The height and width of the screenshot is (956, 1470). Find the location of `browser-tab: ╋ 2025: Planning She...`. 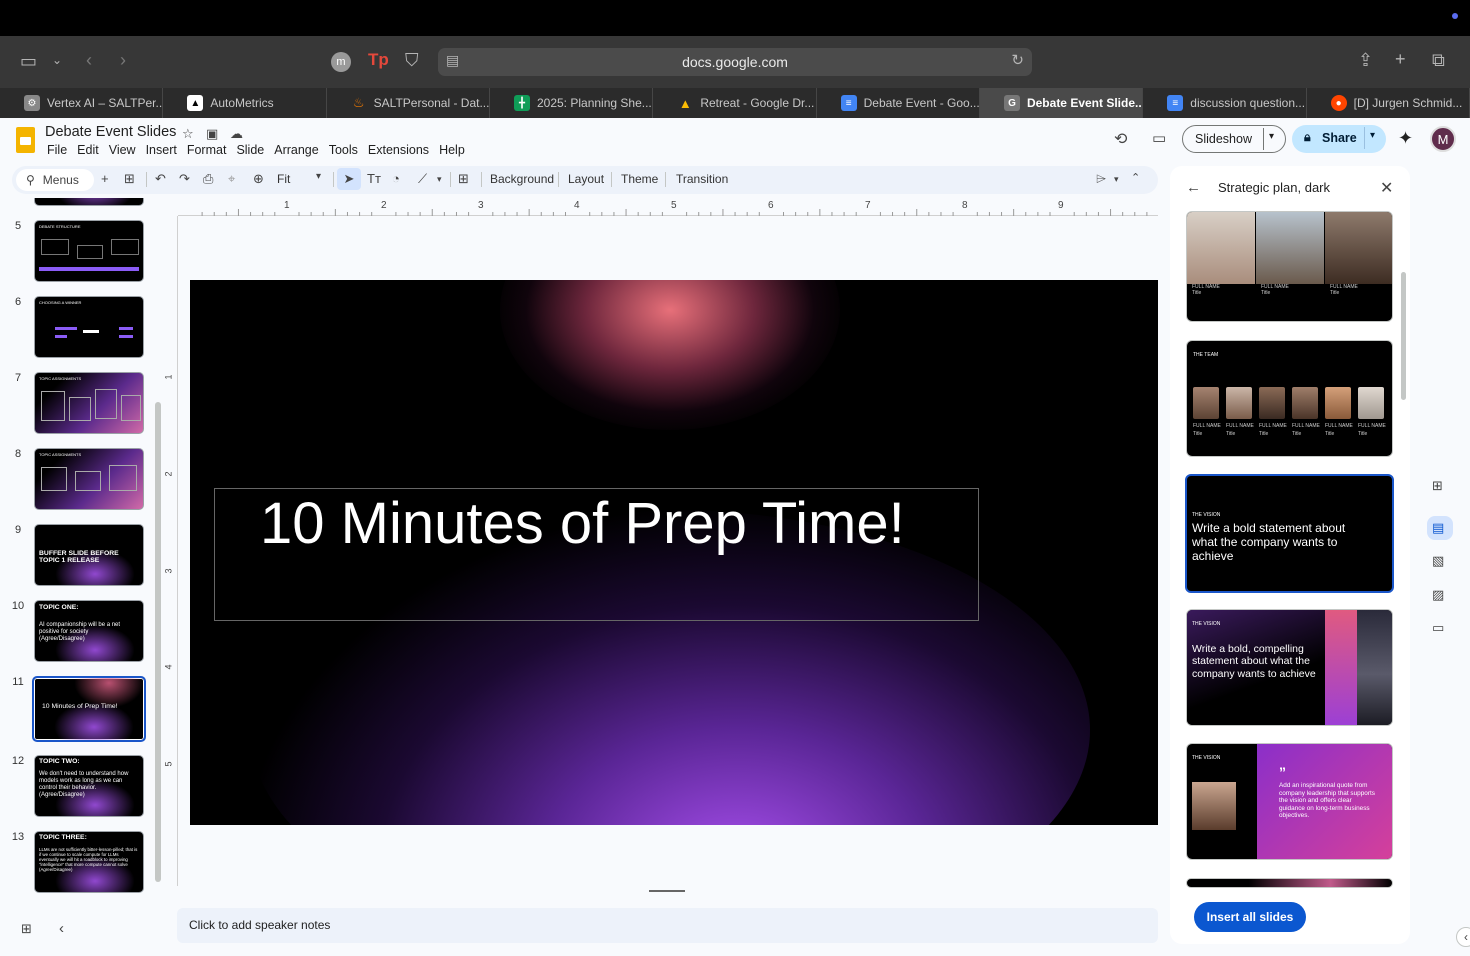

browser-tab: ╋ 2025: Planning She... is located at coordinates (572, 103).